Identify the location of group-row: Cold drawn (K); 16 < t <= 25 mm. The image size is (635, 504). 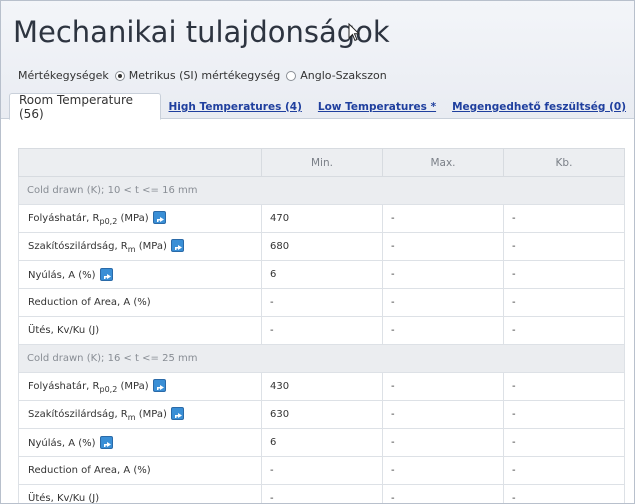
(321, 358).